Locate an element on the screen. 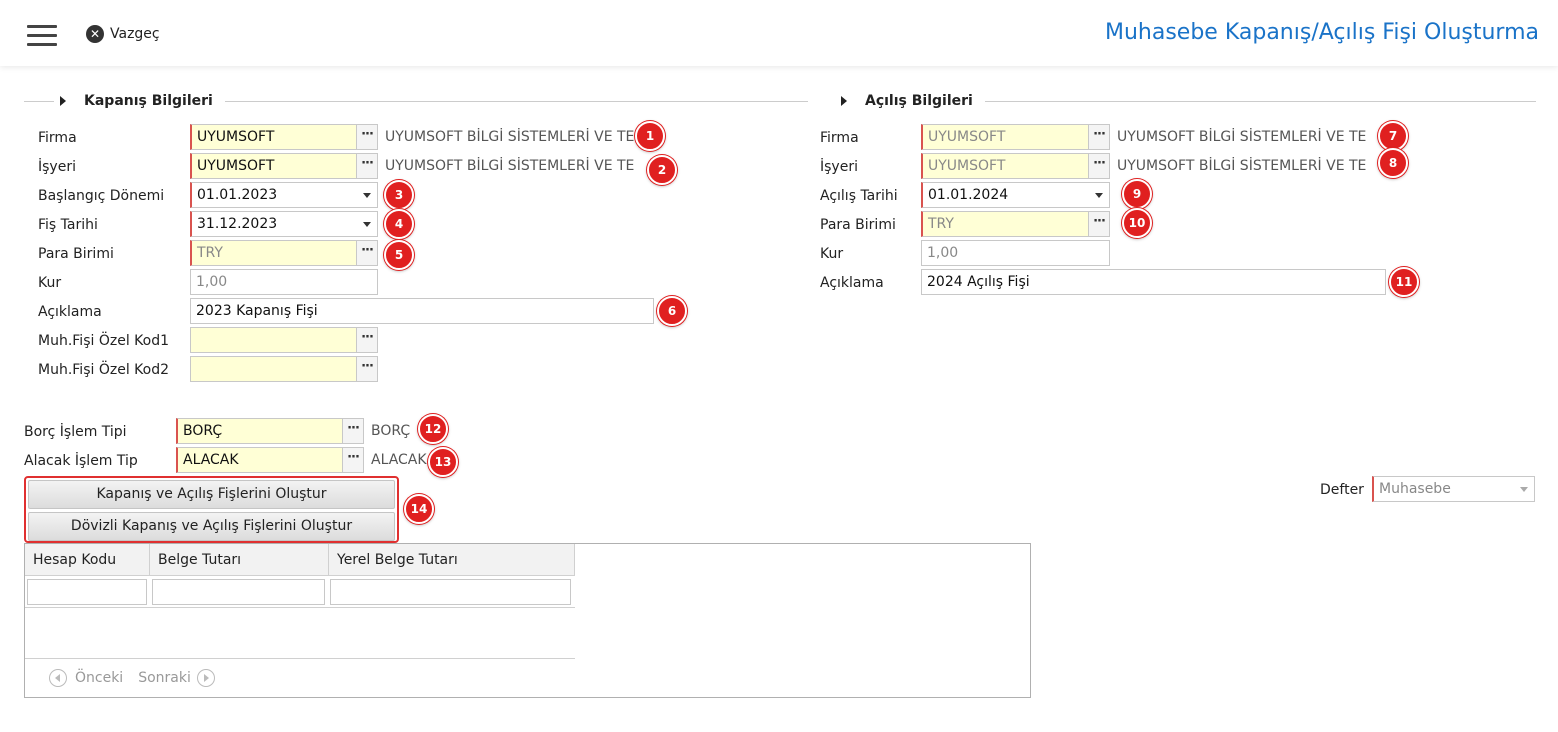 Image resolution: width=1558 pixels, height=732 pixels. closing-currency-label: Para Birimi is located at coordinates (76, 254).